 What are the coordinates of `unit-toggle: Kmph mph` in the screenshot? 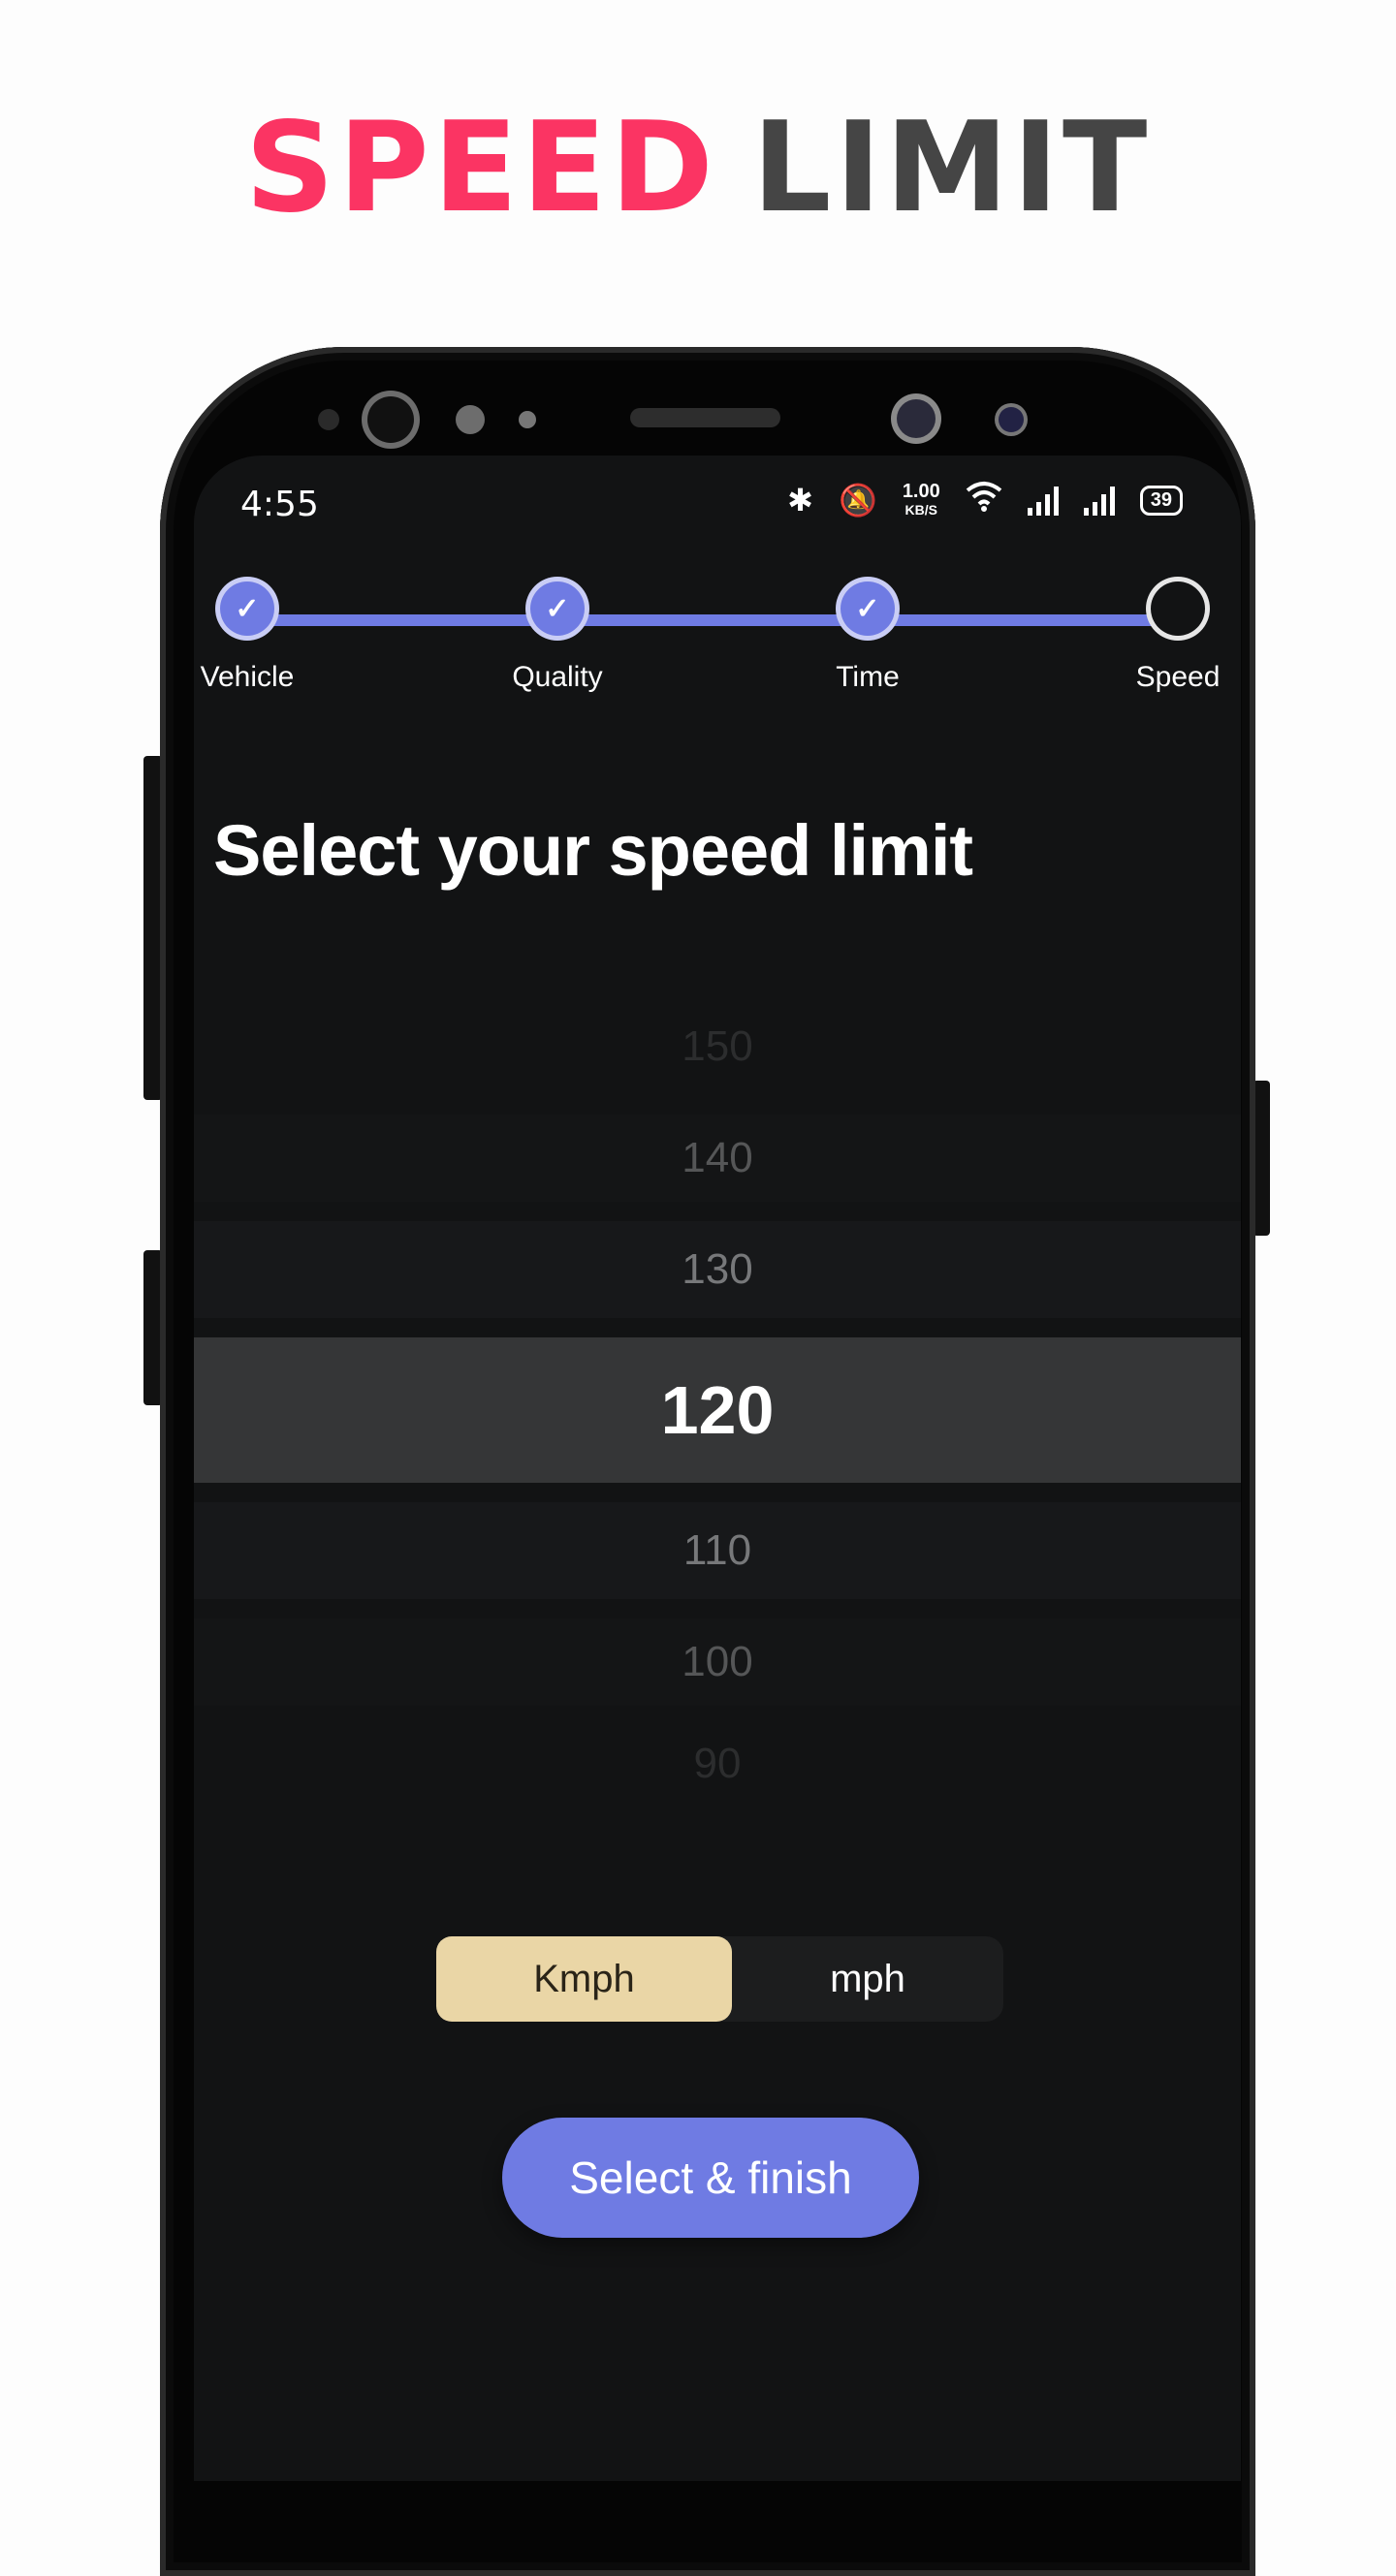 It's located at (719, 1979).